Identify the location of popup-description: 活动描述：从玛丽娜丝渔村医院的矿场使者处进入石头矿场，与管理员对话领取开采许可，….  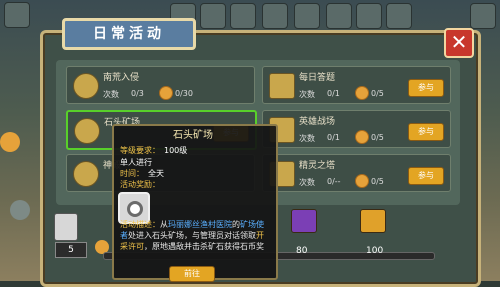
(195, 235).